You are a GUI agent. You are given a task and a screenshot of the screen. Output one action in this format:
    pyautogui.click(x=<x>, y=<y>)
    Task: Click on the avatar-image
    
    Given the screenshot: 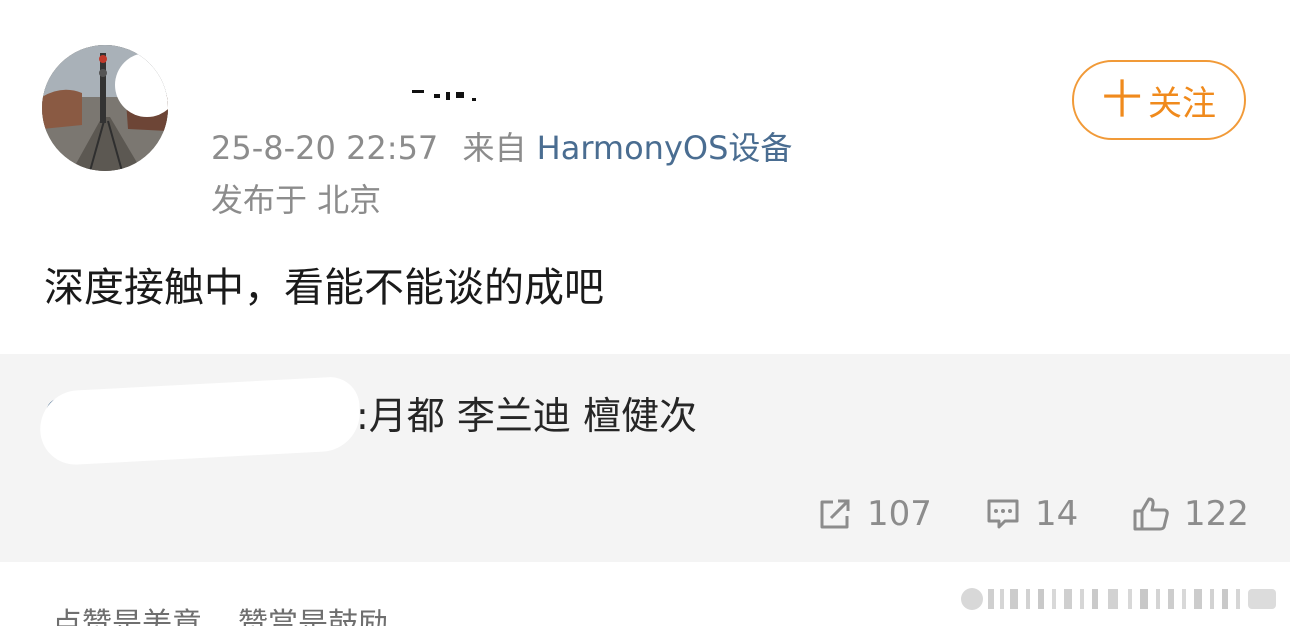 What is the action you would take?
    pyautogui.click(x=105, y=108)
    